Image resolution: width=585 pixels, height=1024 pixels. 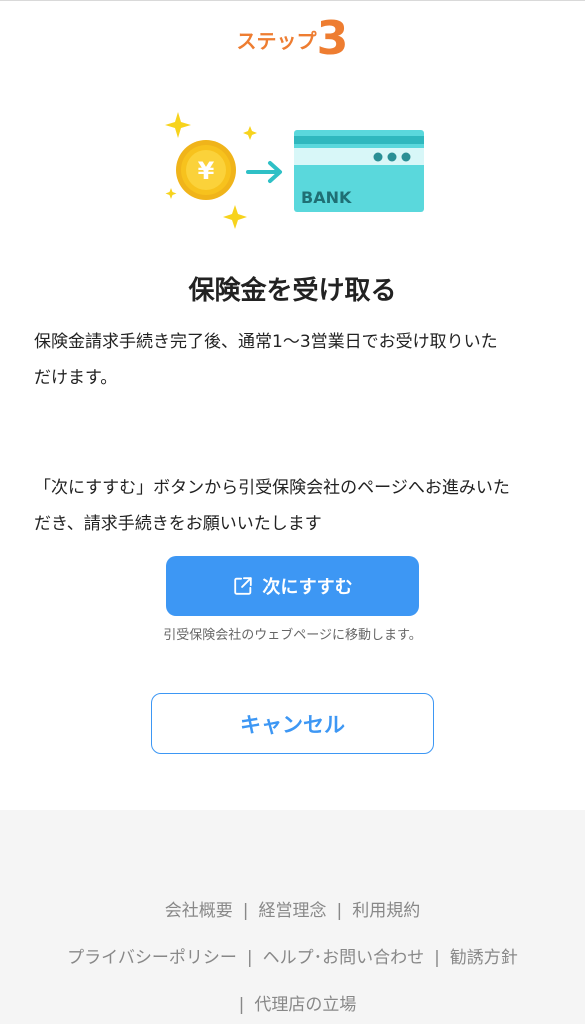 I want to click on footer-row: | 代理店の立場, so click(x=292, y=1002).